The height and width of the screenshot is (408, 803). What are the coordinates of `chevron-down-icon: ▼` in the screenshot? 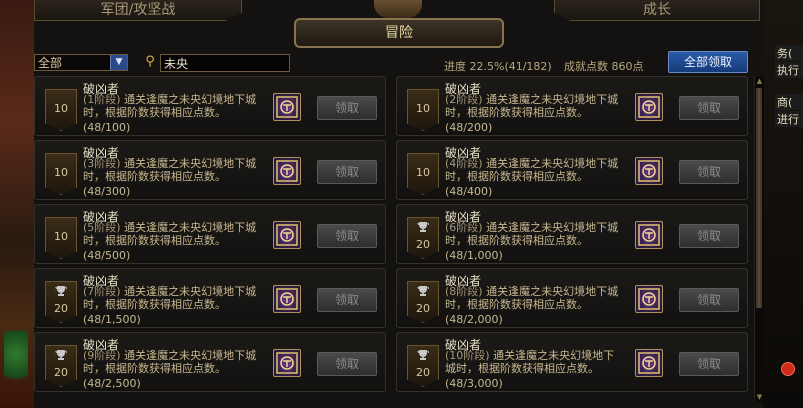 It's located at (118, 62).